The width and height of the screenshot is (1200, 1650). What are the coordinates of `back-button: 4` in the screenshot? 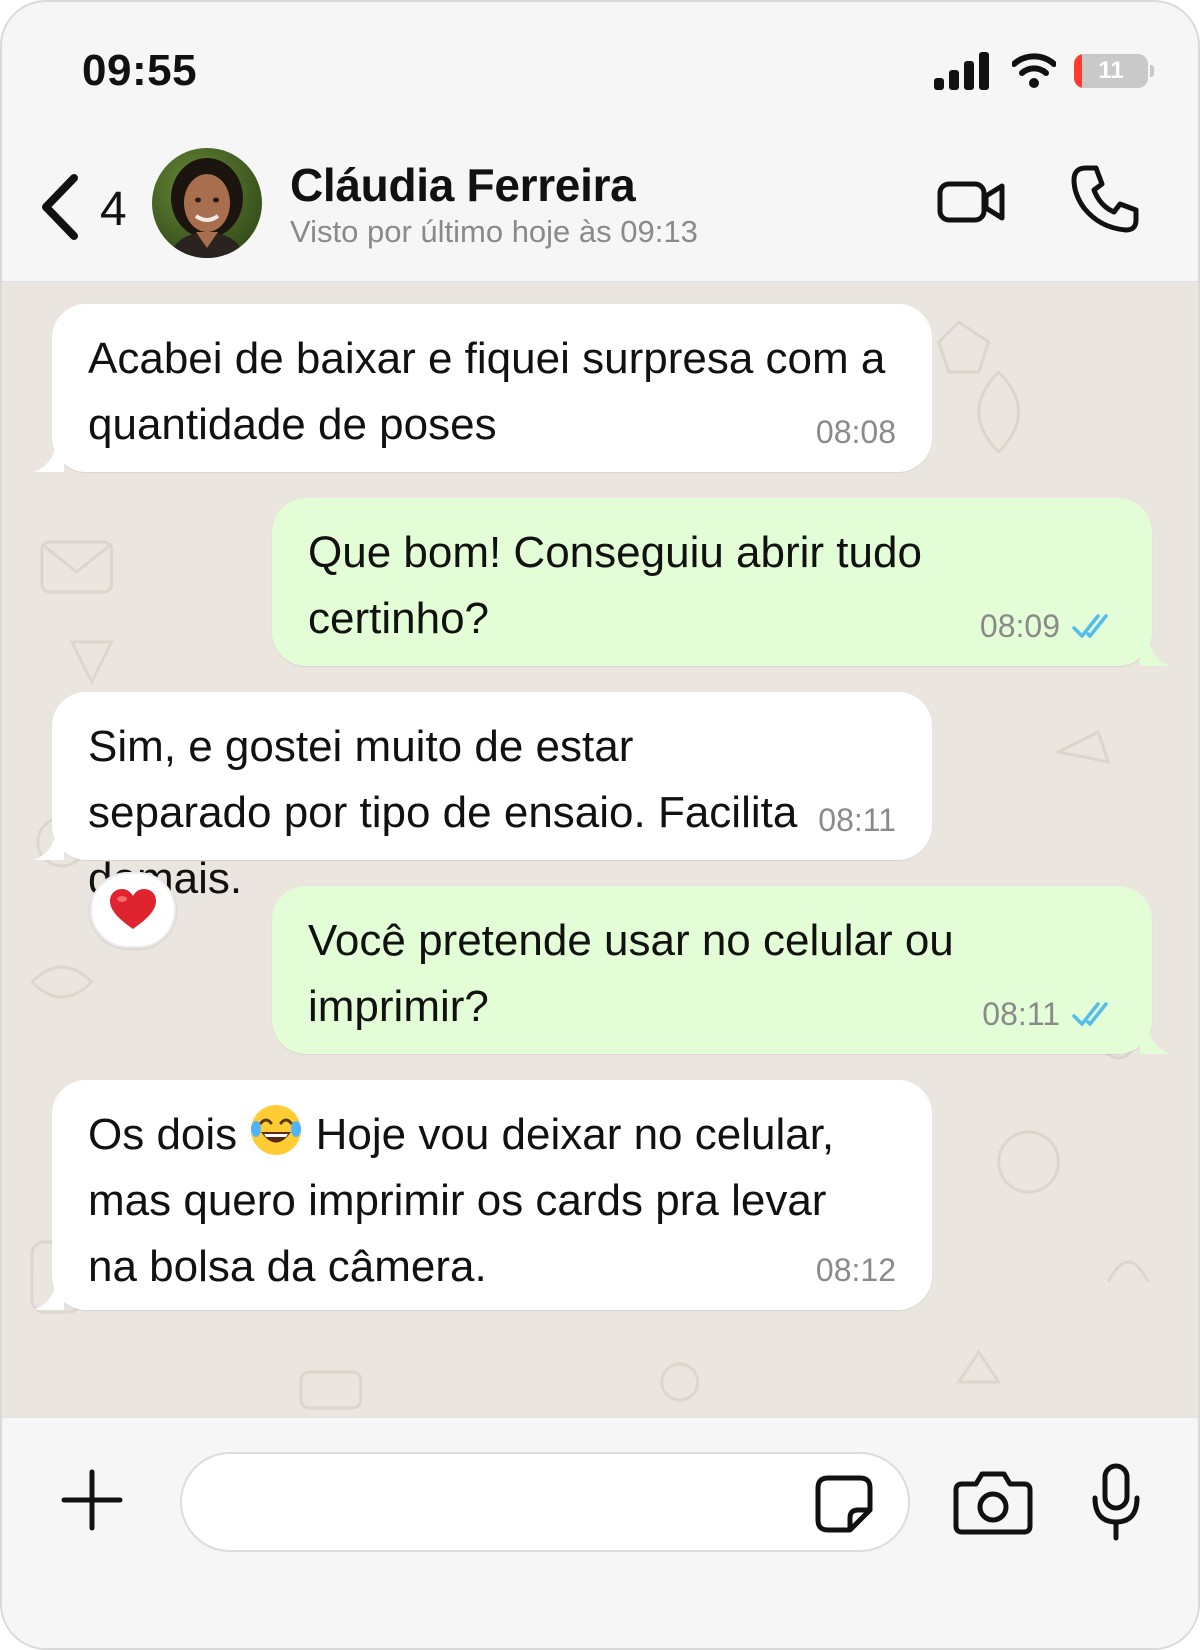 It's located at (88, 207).